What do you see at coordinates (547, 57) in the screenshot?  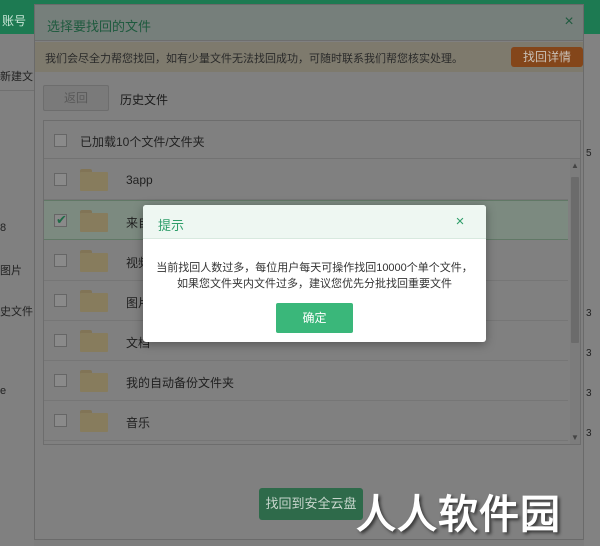 I see `recover-details-button: 找回详情` at bounding box center [547, 57].